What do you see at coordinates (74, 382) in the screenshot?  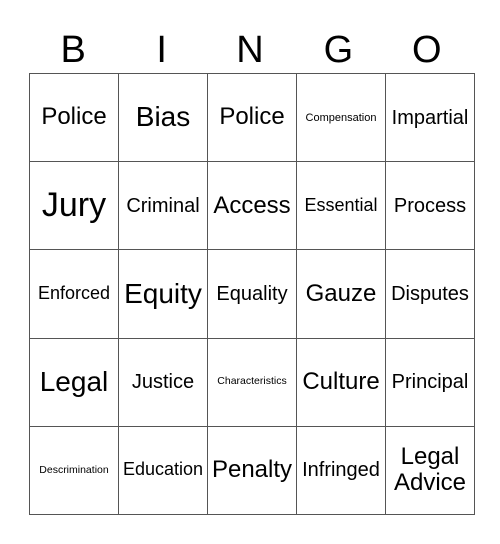 I see `bingo-cell: Legal` at bounding box center [74, 382].